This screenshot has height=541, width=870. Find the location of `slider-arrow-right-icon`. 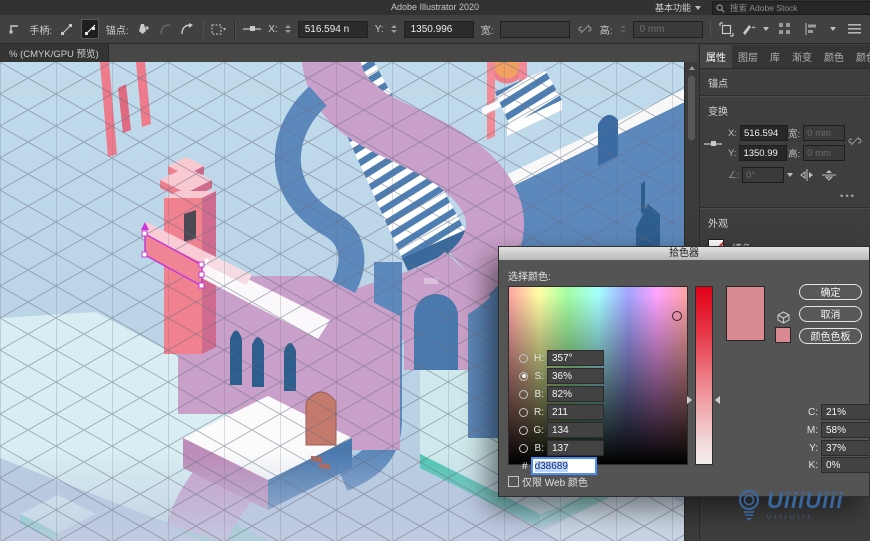

slider-arrow-right-icon is located at coordinates (717, 400).